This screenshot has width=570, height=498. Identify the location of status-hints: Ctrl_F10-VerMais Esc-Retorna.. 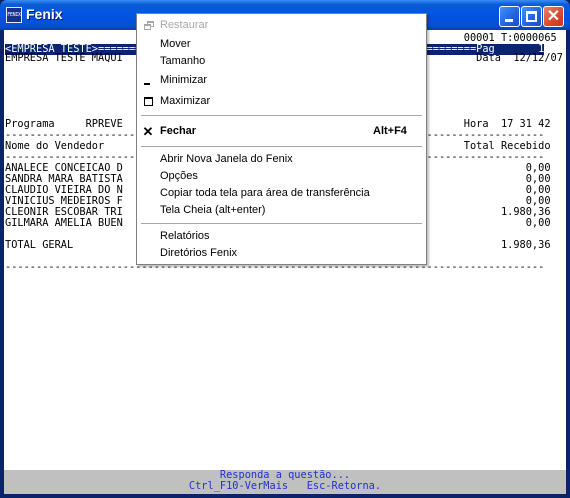
(285, 486).